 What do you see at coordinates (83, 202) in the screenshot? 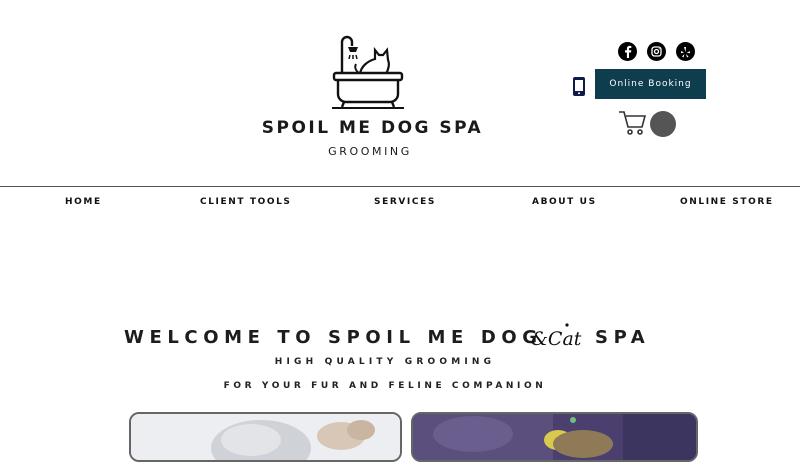
I see `nav-item-home: HOME` at bounding box center [83, 202].